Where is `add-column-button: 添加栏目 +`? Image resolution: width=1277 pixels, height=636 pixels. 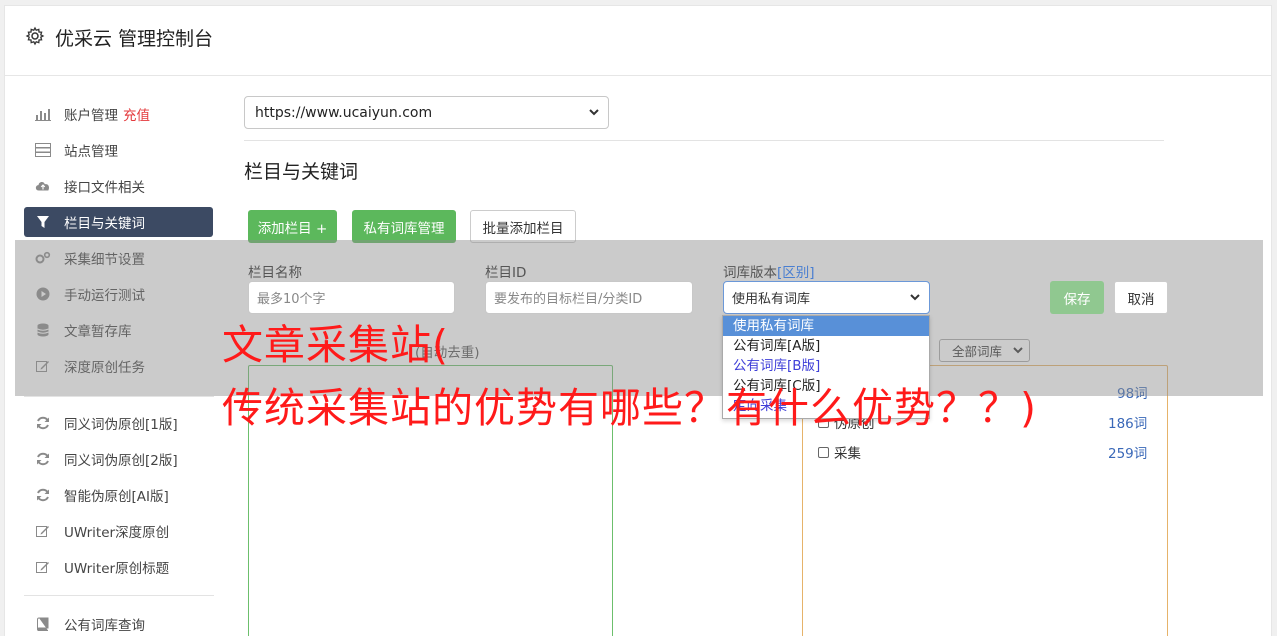
add-column-button: 添加栏目 + is located at coordinates (292, 226).